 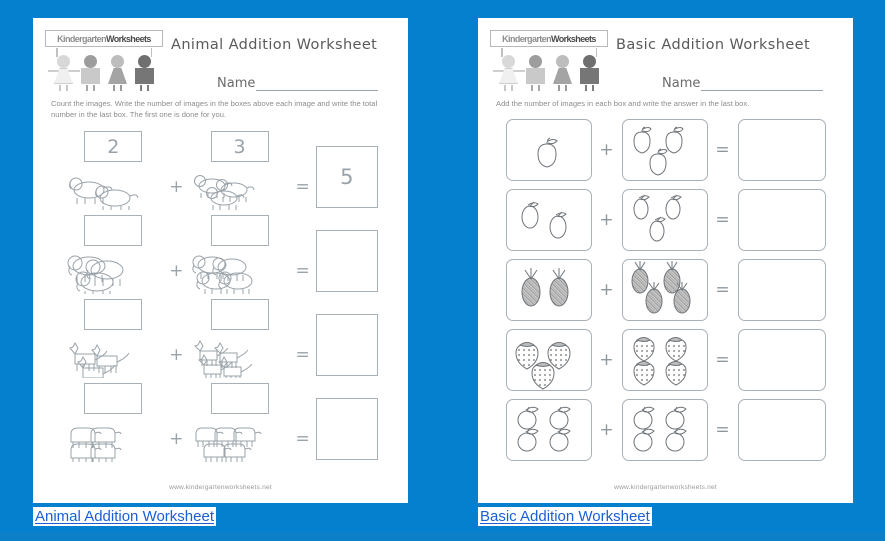 I want to click on worksheet-caption-link: Animal Addition Worksheet, so click(x=124, y=516).